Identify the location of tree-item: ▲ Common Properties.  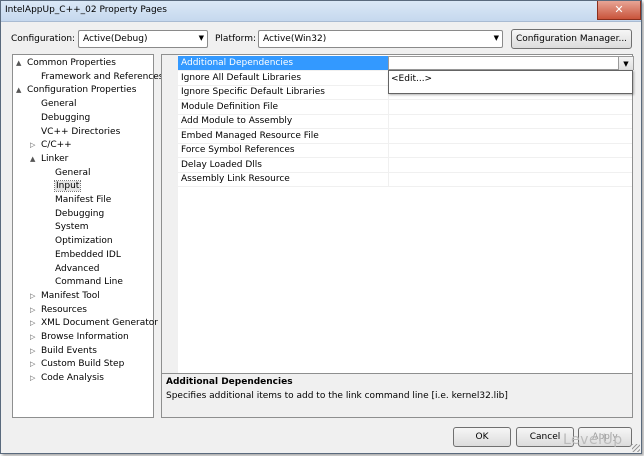
(66, 63).